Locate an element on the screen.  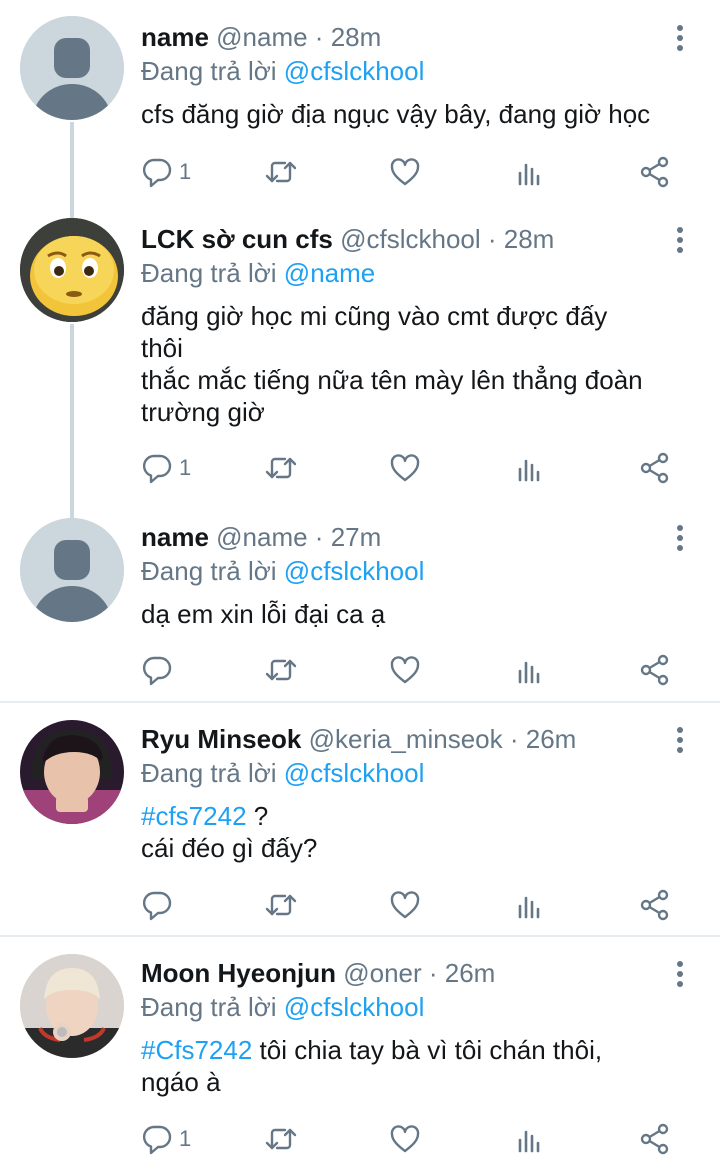
hashtag-link: #Cfs7242 is located at coordinates (196, 1050).